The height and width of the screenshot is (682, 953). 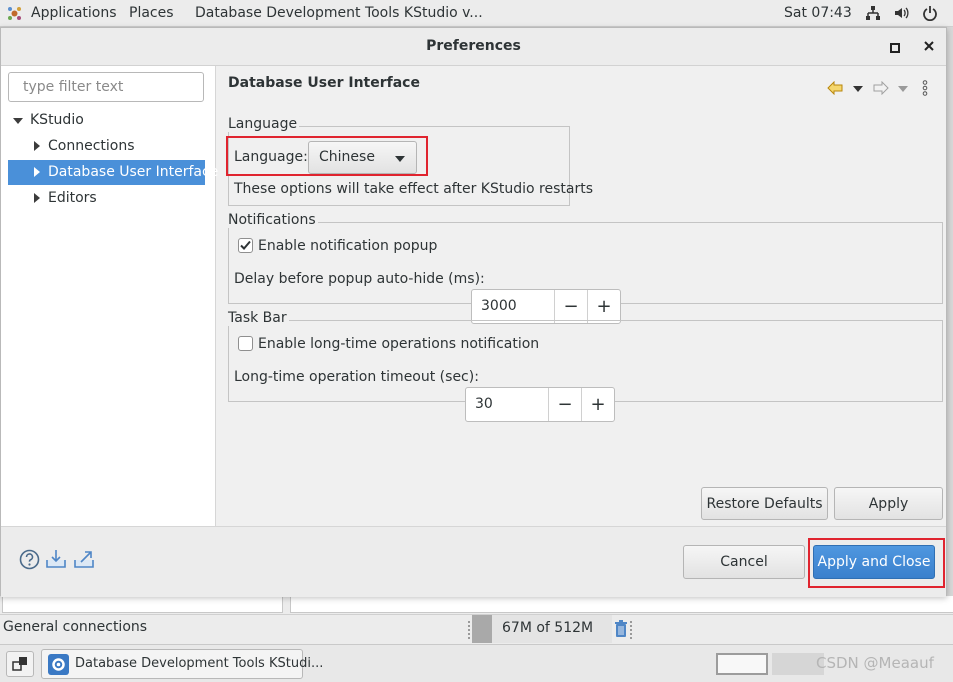 I want to click on tree-item-label: Editors, so click(x=72, y=198).